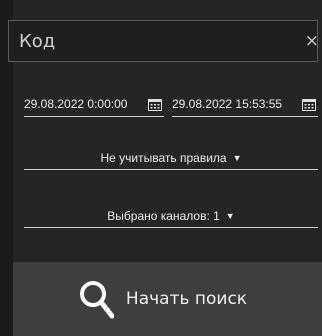  What do you see at coordinates (186, 299) in the screenshot?
I see `start-search-label: Начать поиск` at bounding box center [186, 299].